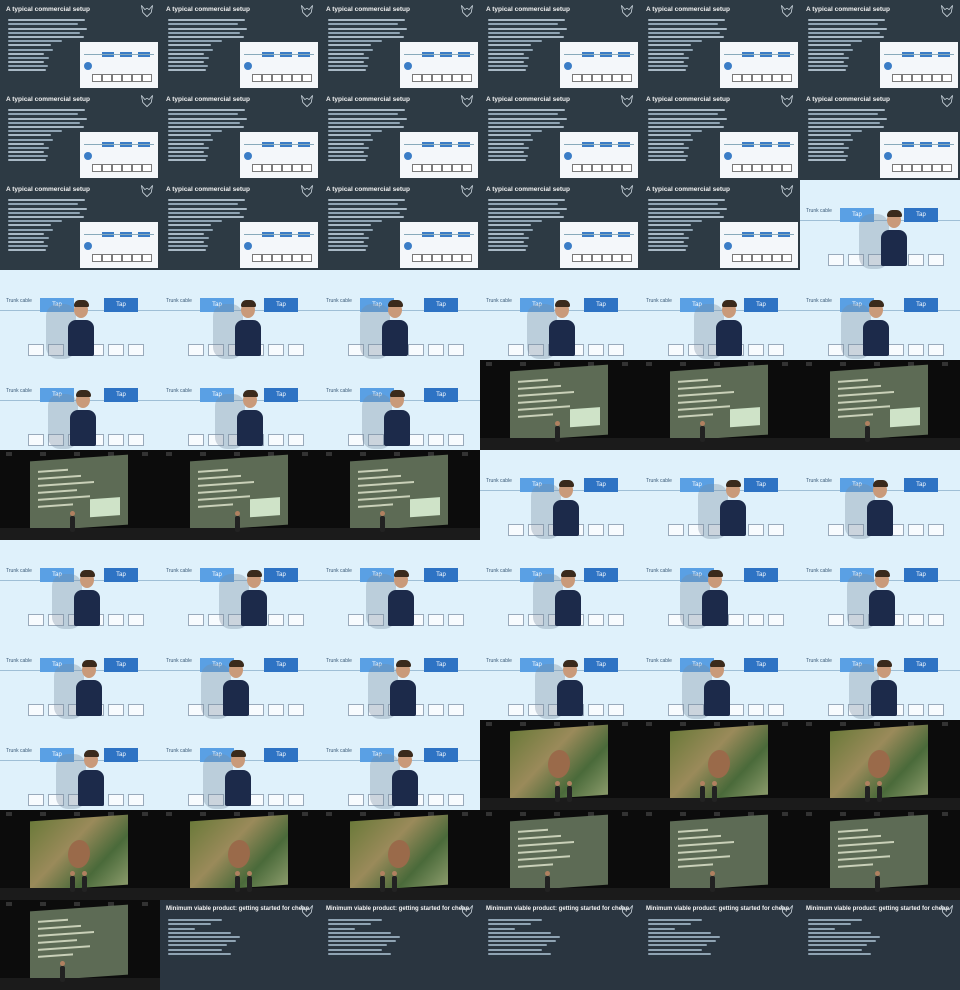 This screenshot has height=990, width=960. What do you see at coordinates (728, 66) in the screenshot?
I see `dish-icon` at bounding box center [728, 66].